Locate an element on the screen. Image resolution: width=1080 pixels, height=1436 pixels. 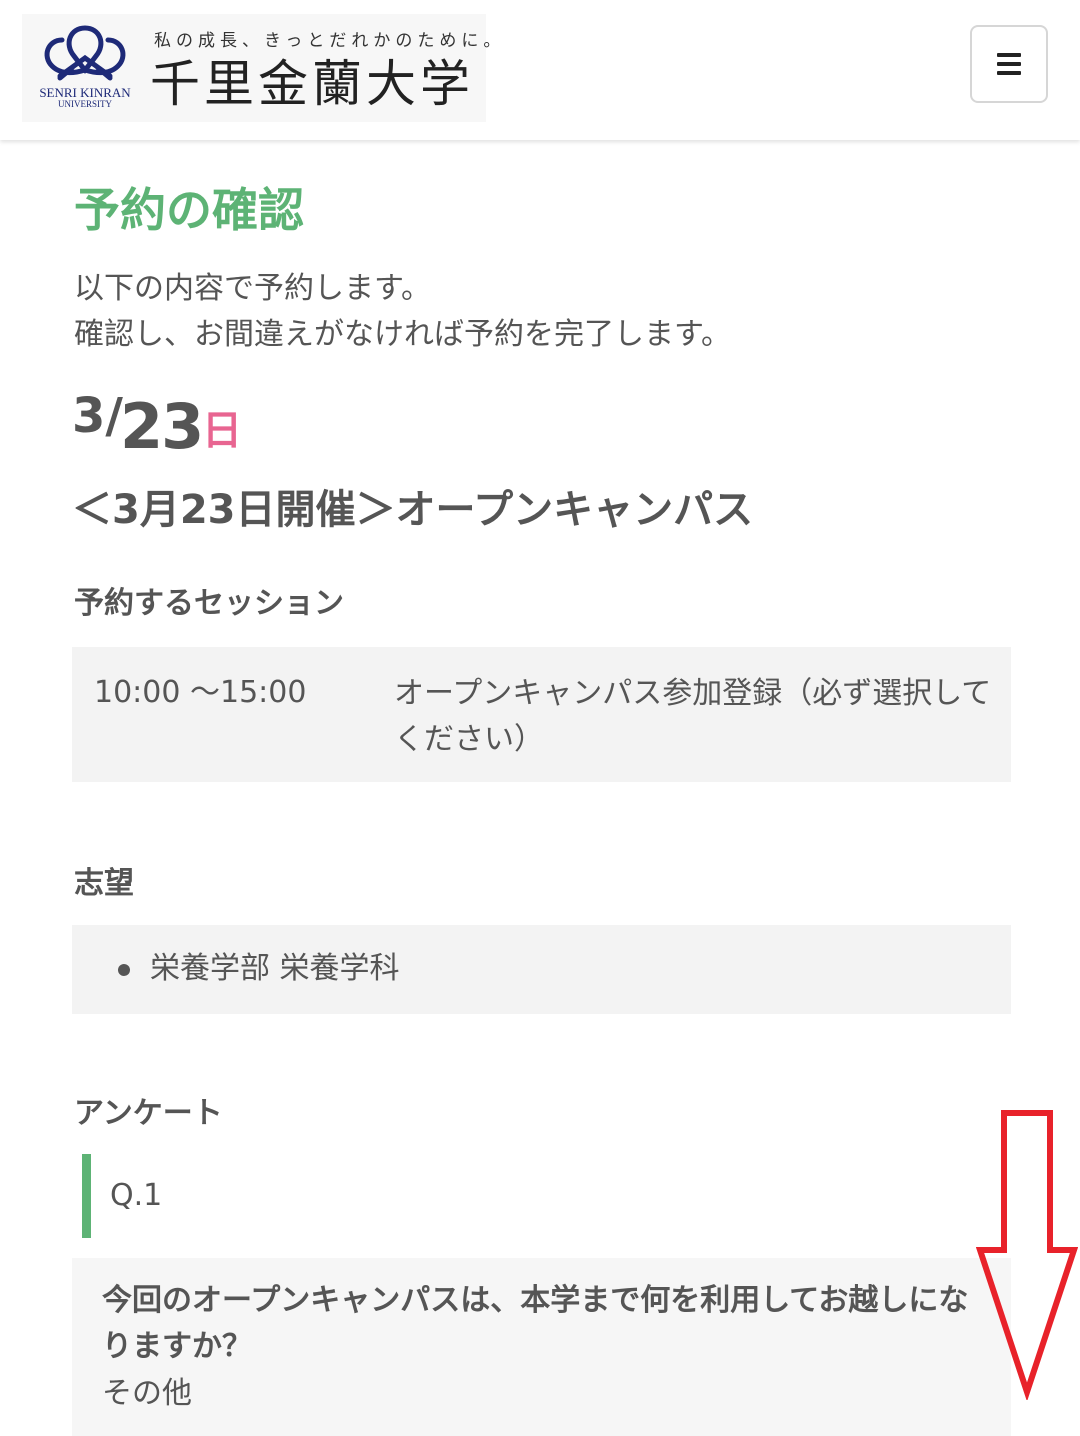
hamburger-icon is located at coordinates (1009, 64).